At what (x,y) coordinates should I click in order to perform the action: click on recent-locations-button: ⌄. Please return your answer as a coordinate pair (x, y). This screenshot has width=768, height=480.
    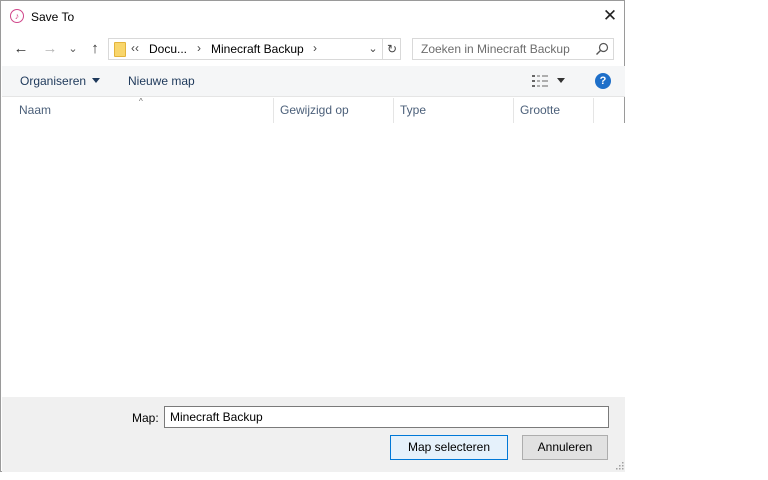
    Looking at the image, I should click on (73, 49).